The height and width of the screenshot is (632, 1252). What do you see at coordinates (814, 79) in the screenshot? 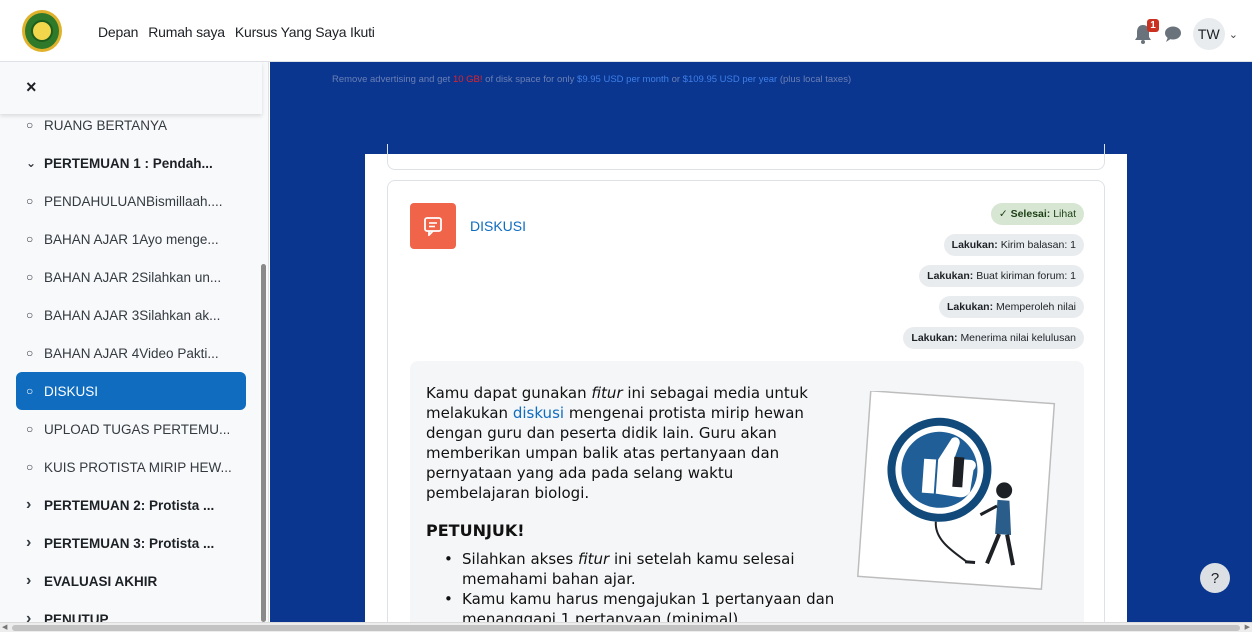
I see `ad-text: (plus local taxes)` at bounding box center [814, 79].